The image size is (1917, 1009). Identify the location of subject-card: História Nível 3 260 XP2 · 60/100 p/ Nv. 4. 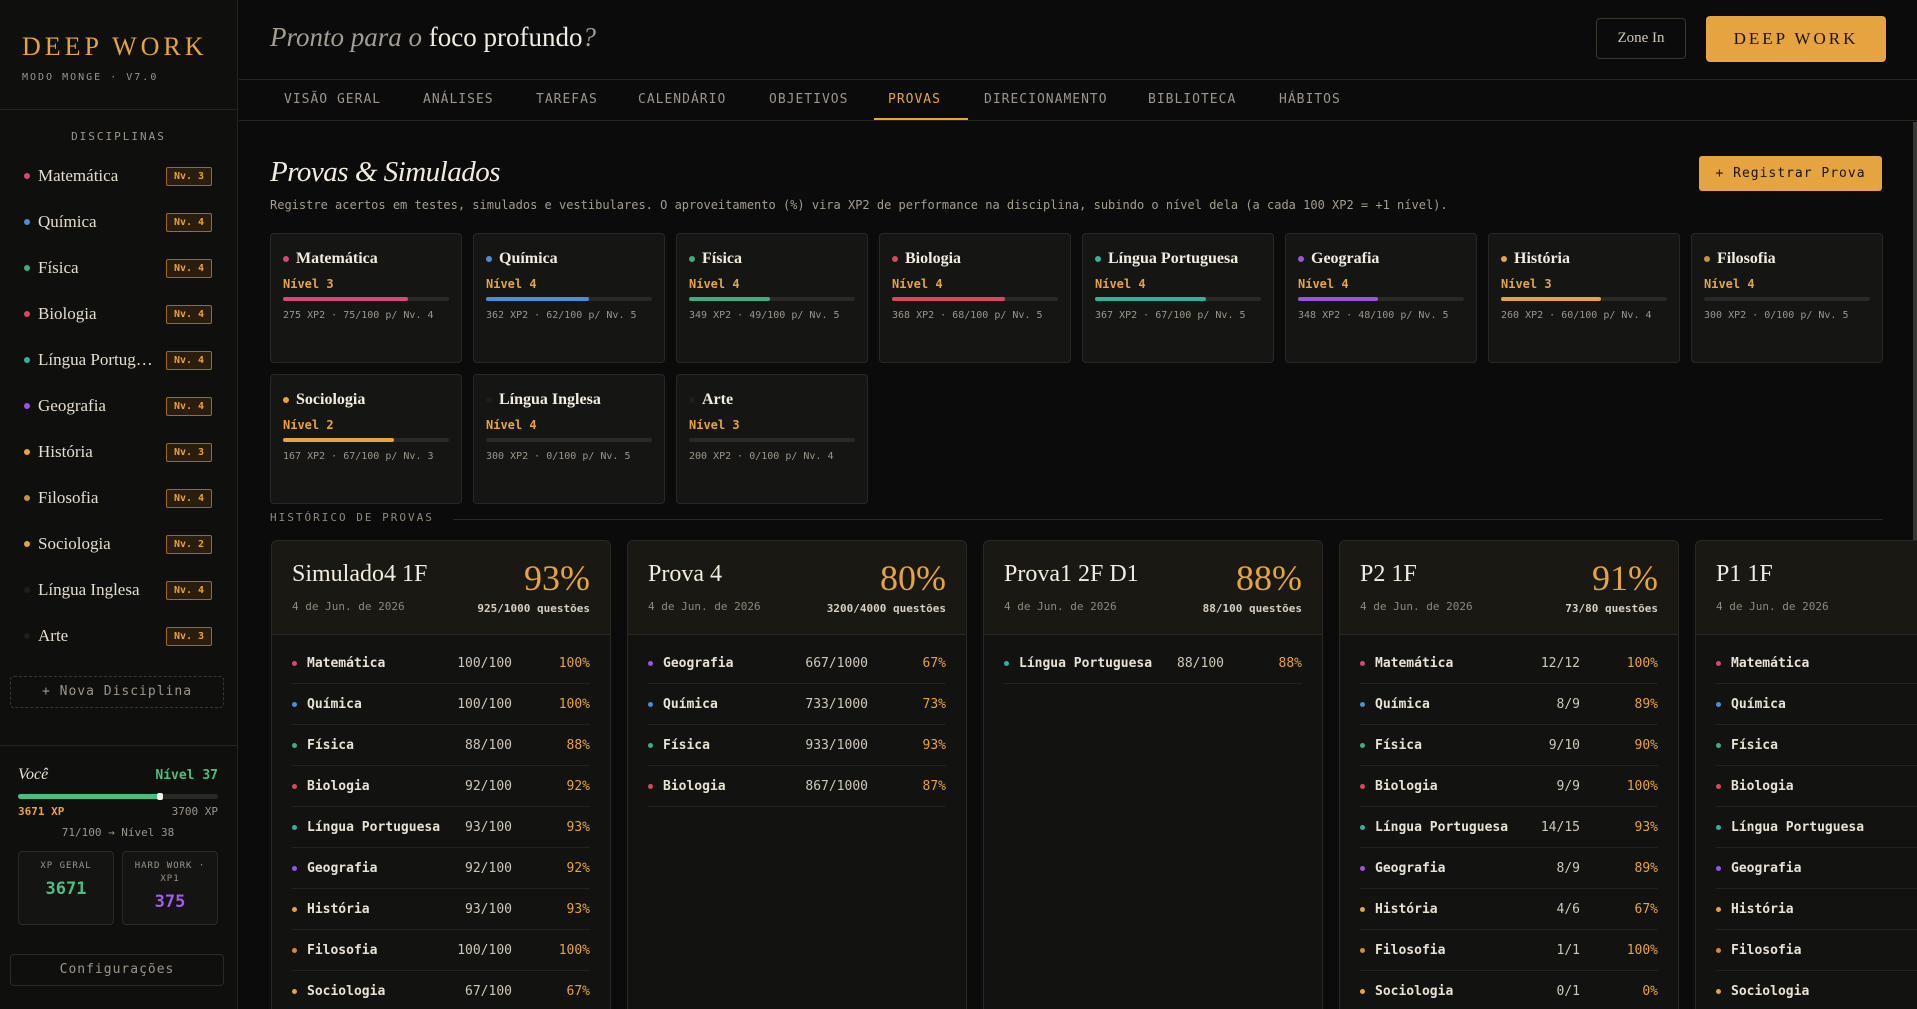
(1584, 298).